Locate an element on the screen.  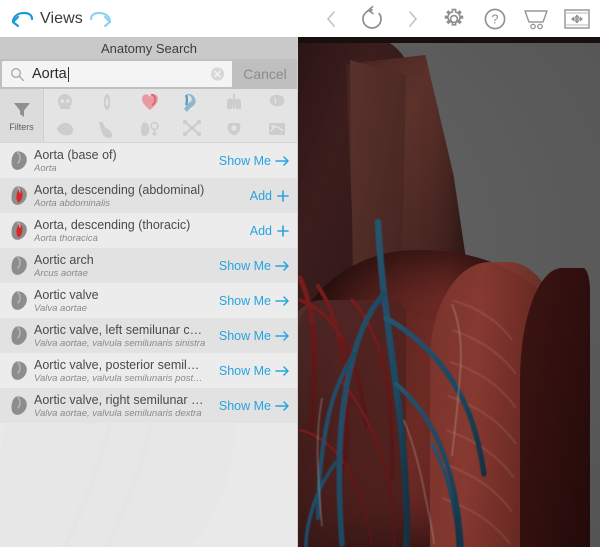
skeletal-system-filter is located at coordinates (65, 102).